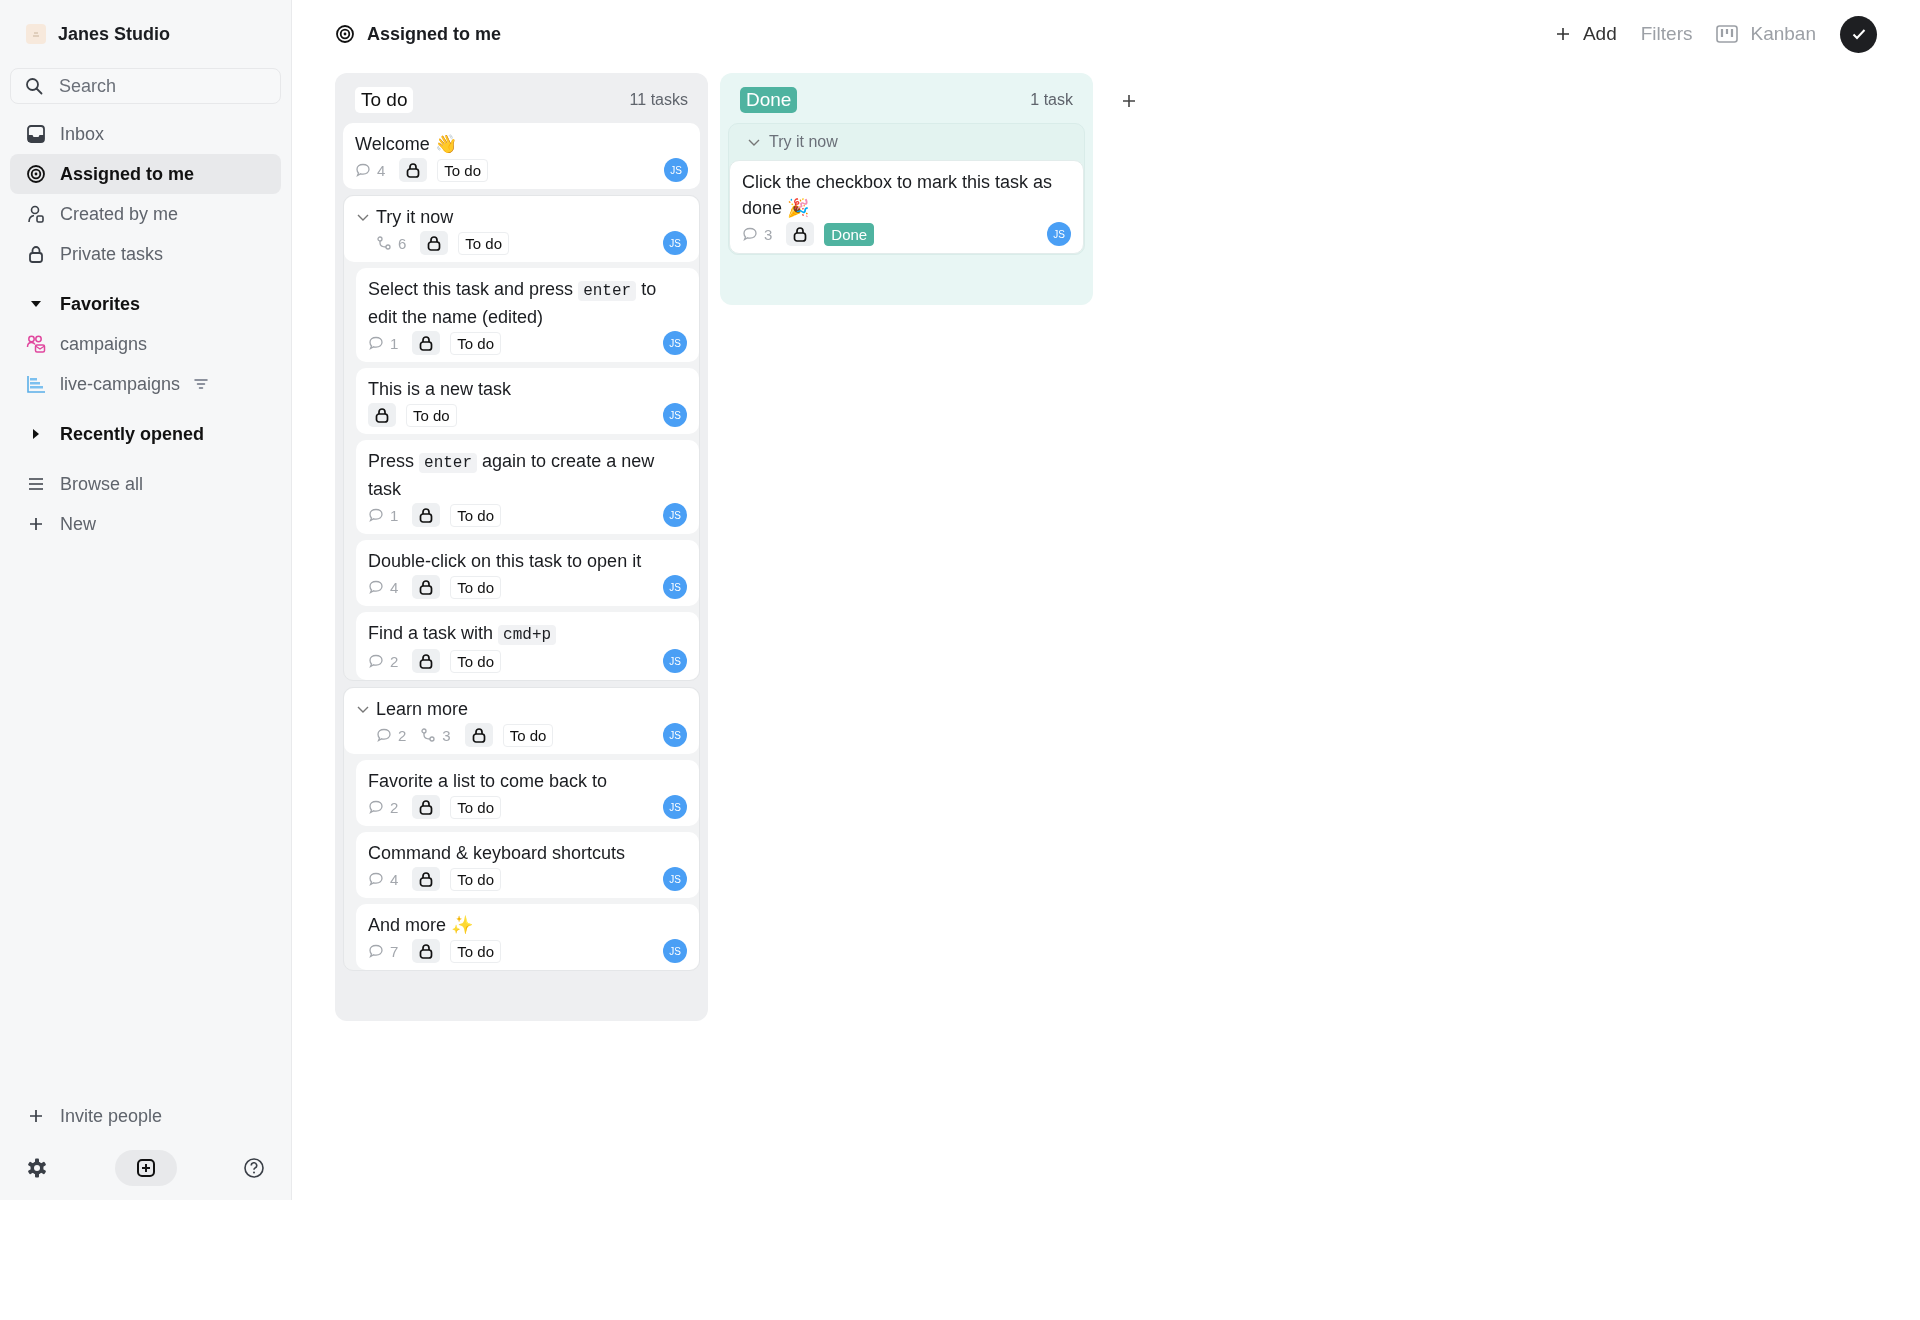 The height and width of the screenshot is (1320, 1920). Describe the element at coordinates (1051, 100) in the screenshot. I see `task-count: 1 task` at that location.